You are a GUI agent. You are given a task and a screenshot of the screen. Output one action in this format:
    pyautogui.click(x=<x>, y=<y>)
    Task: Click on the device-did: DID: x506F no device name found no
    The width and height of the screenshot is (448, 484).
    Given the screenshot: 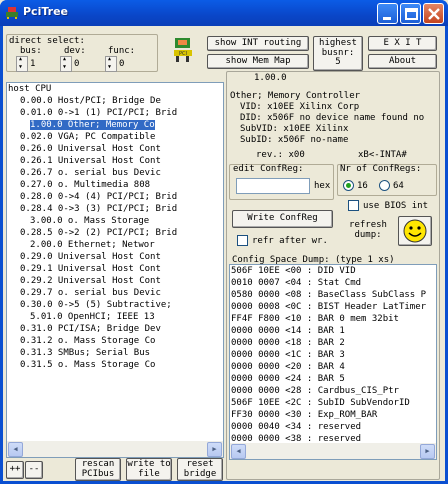 What is the action you would take?
    pyautogui.click(x=332, y=118)
    